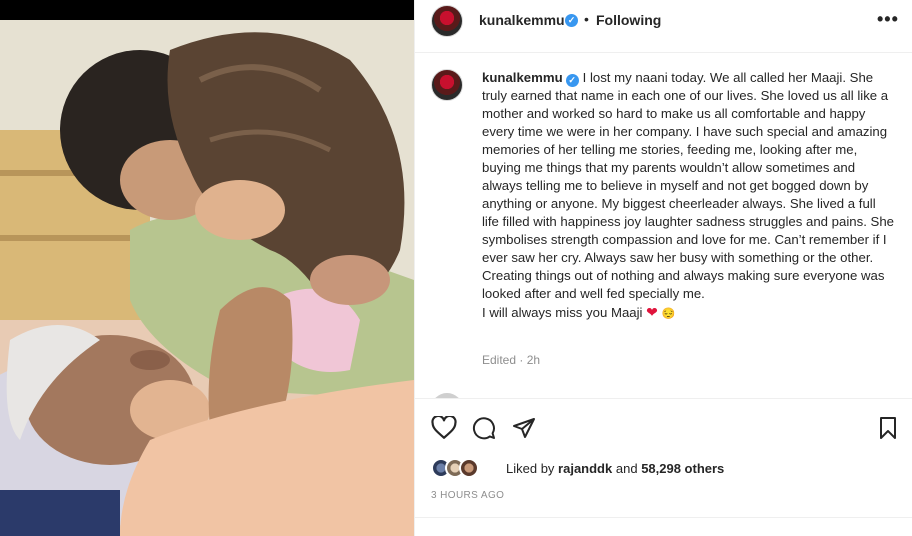  Describe the element at coordinates (447, 21) in the screenshot. I see `author-avatar` at that location.